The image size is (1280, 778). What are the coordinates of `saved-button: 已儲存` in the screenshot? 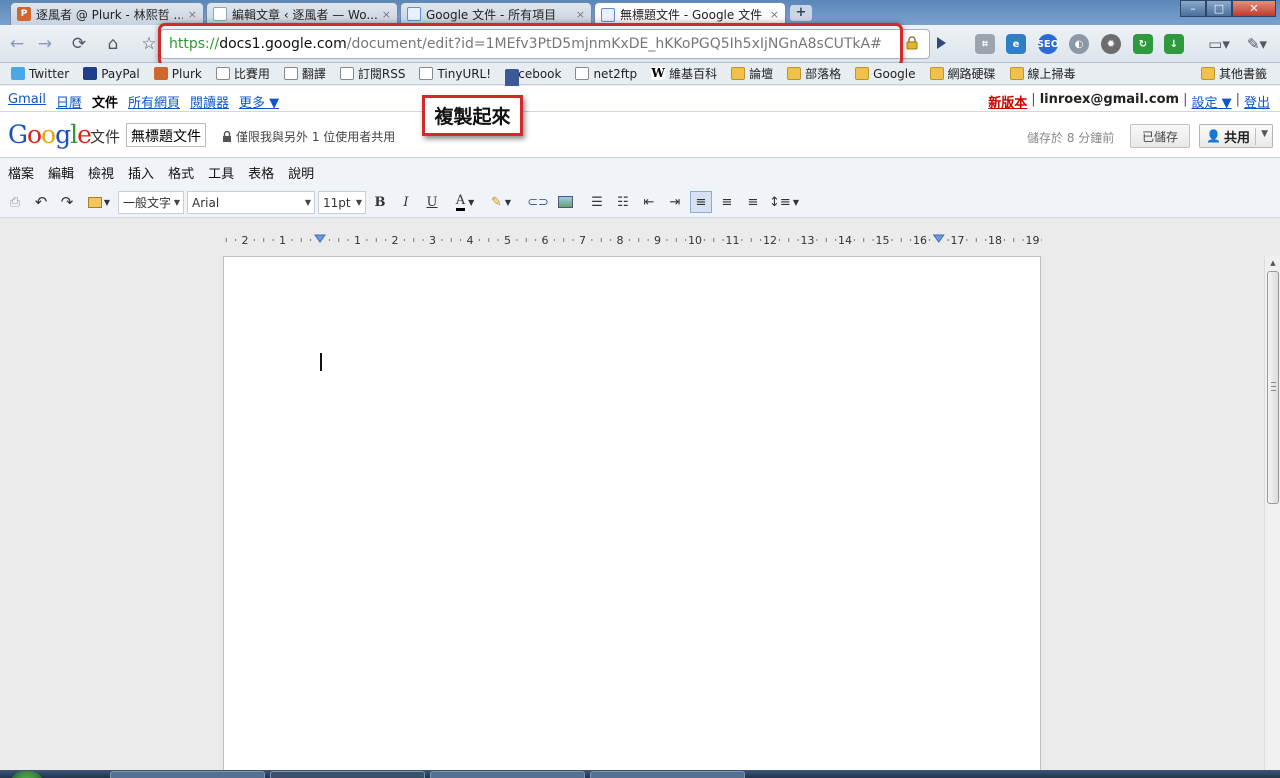 It's located at (1160, 136).